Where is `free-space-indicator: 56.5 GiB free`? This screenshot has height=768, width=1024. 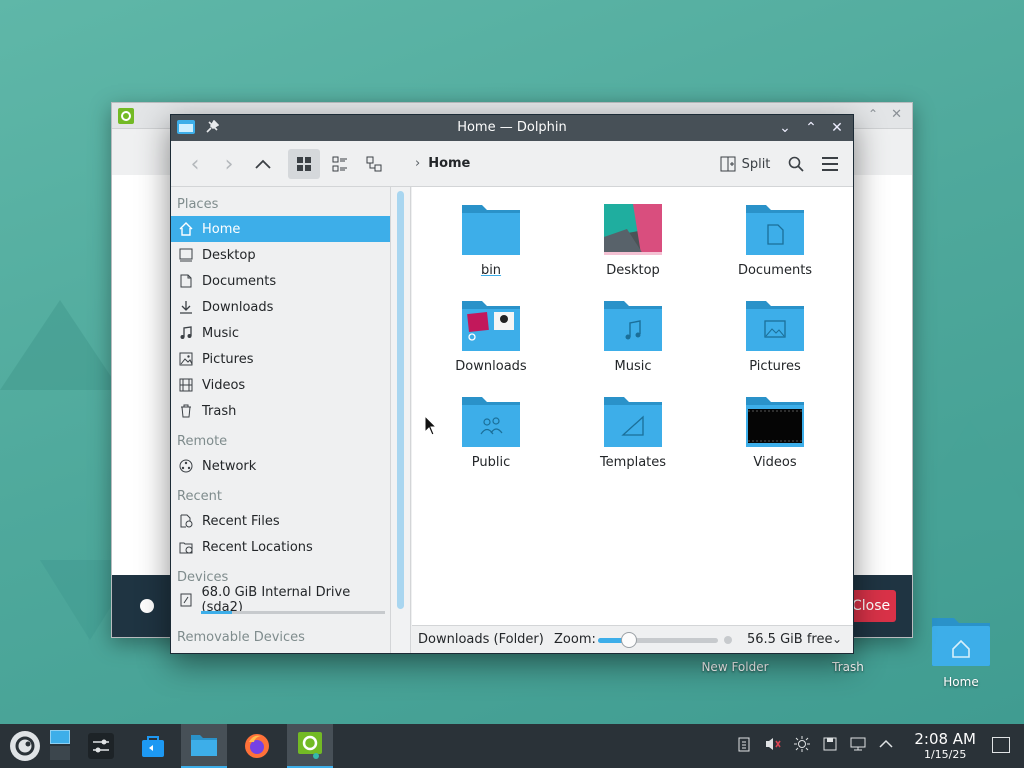 free-space-indicator: 56.5 GiB free is located at coordinates (789, 639).